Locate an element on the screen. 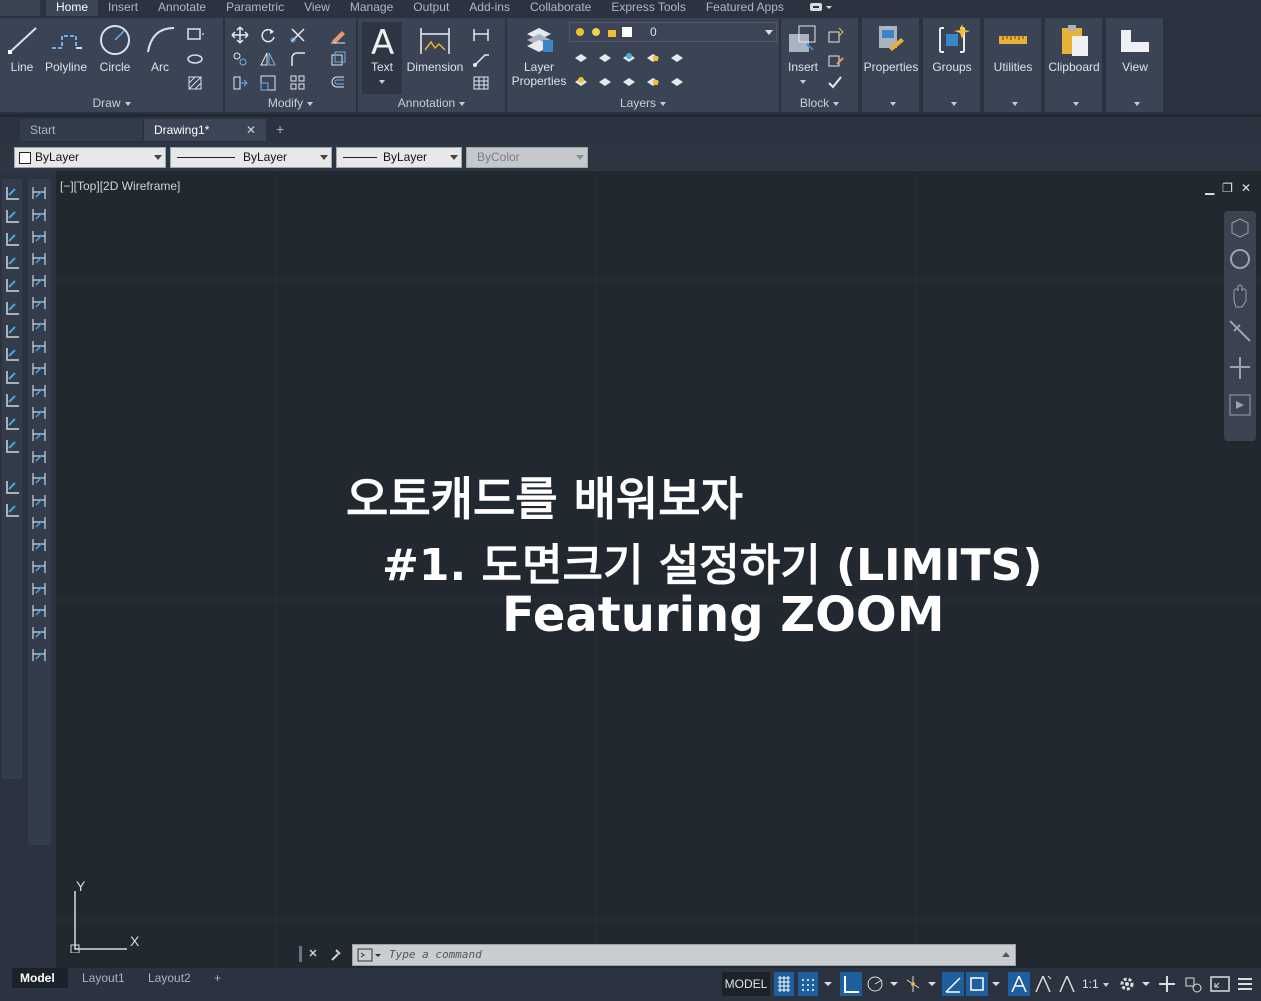 The image size is (1261, 1001). scale-icon is located at coordinates (268, 83).